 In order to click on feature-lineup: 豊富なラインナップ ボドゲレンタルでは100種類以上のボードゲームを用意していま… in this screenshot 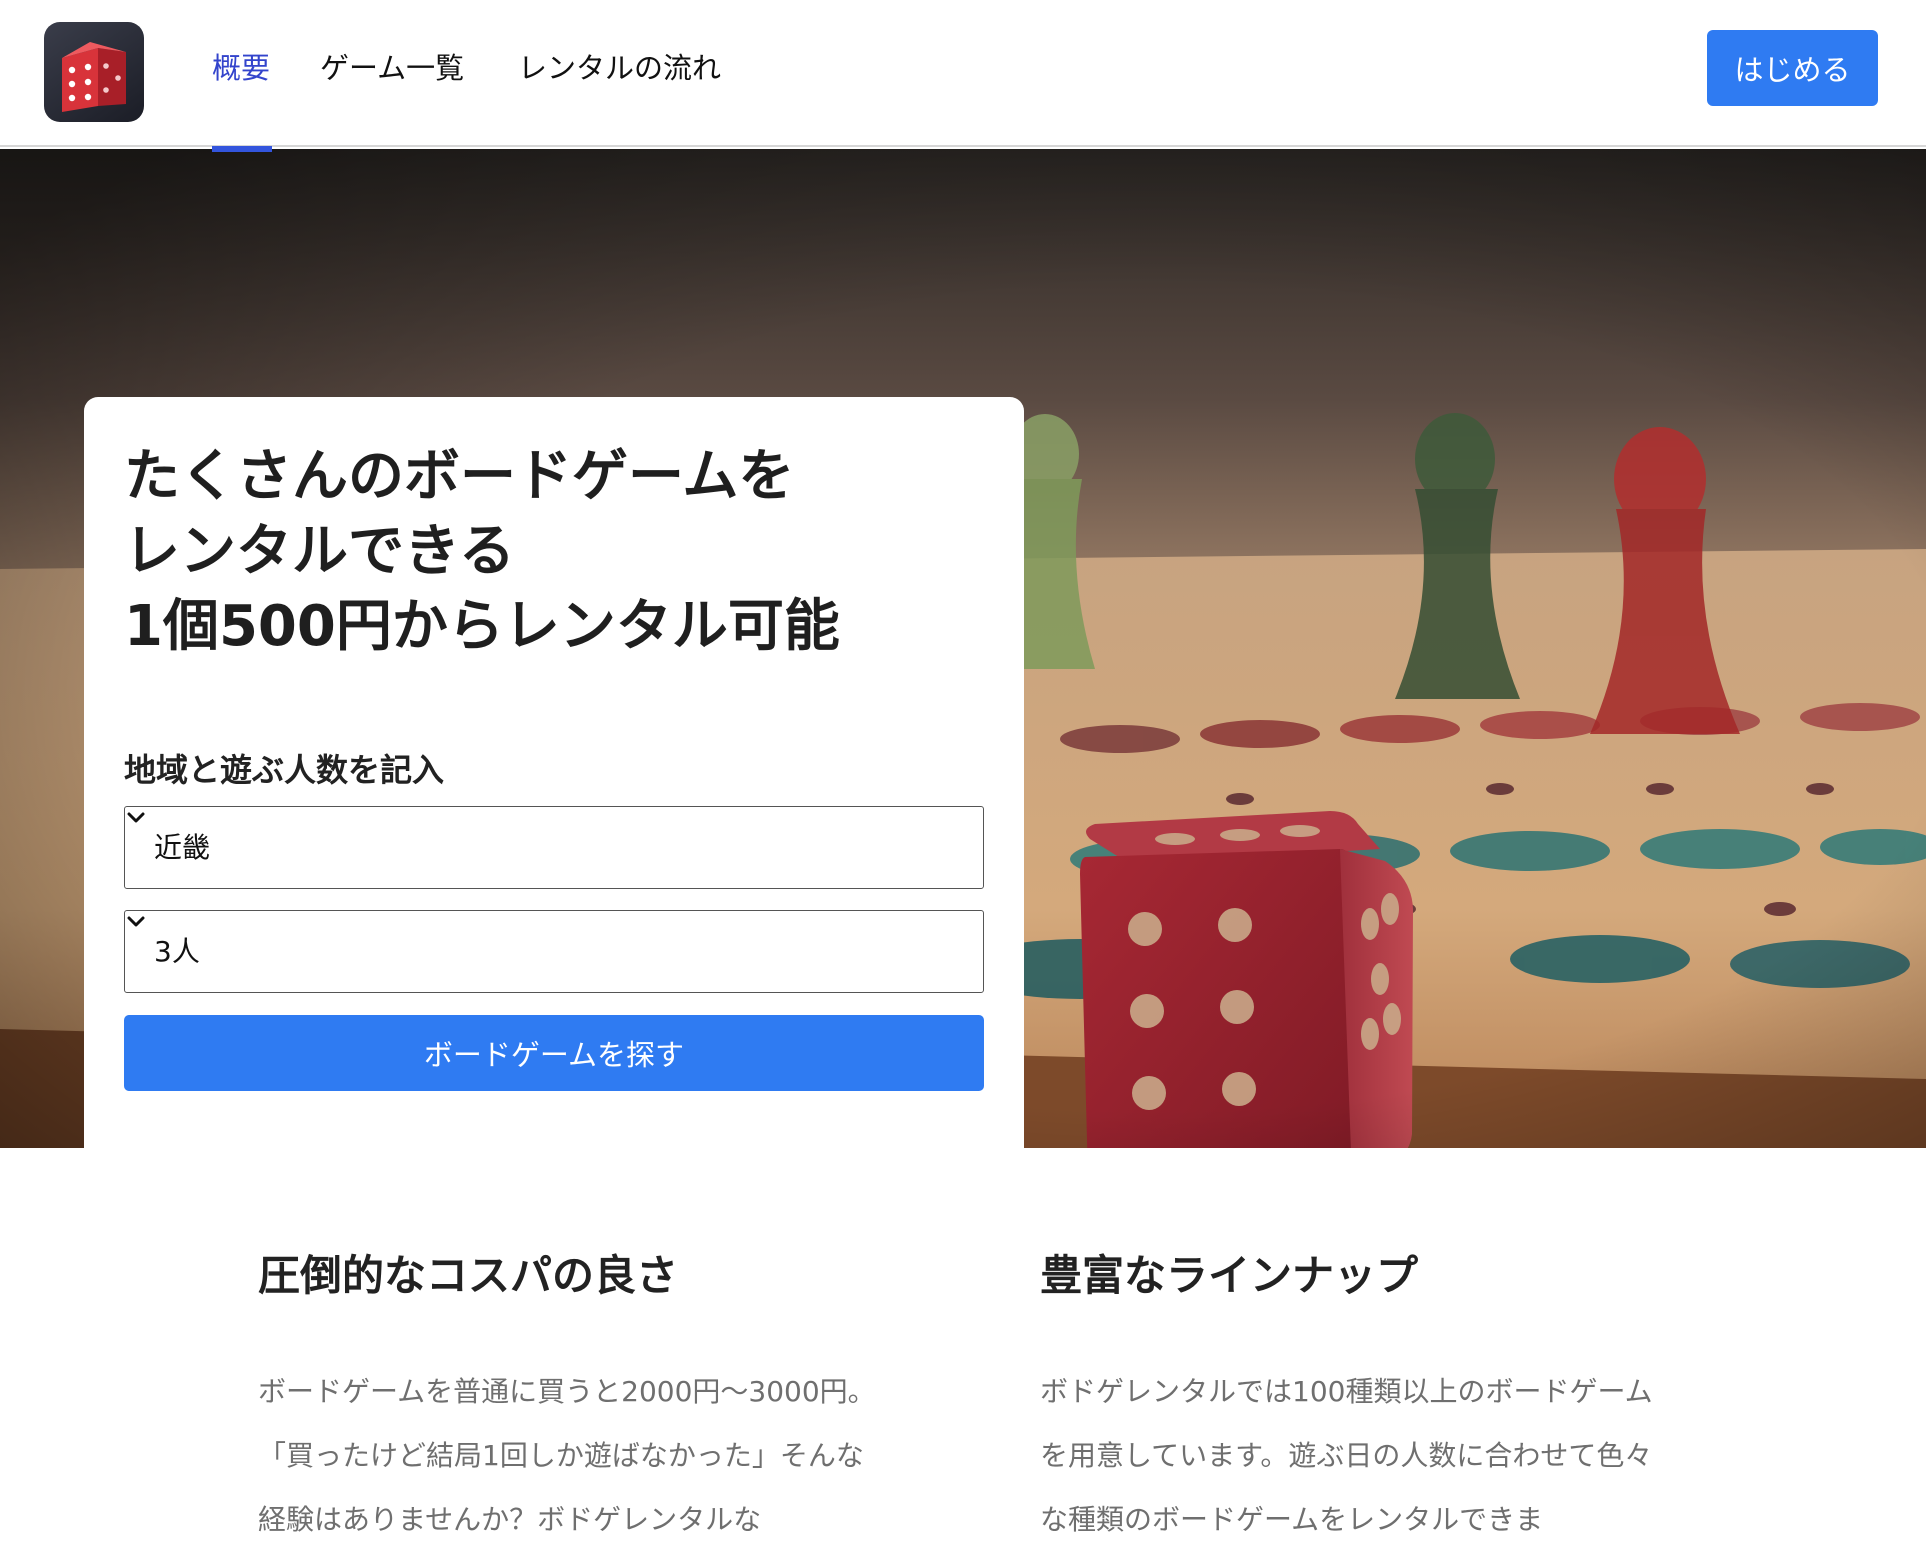, I will do `click(1360, 1400)`.